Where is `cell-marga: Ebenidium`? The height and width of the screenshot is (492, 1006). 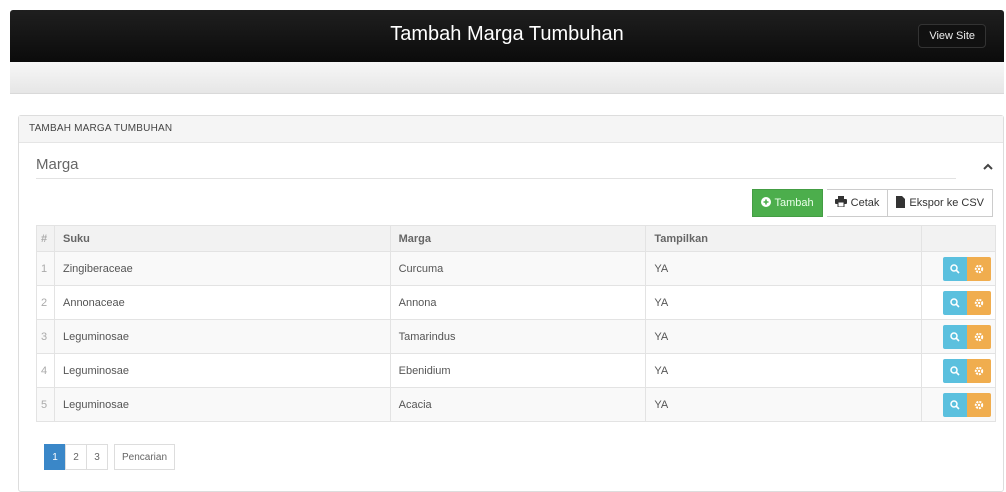
cell-marga: Ebenidium is located at coordinates (518, 370).